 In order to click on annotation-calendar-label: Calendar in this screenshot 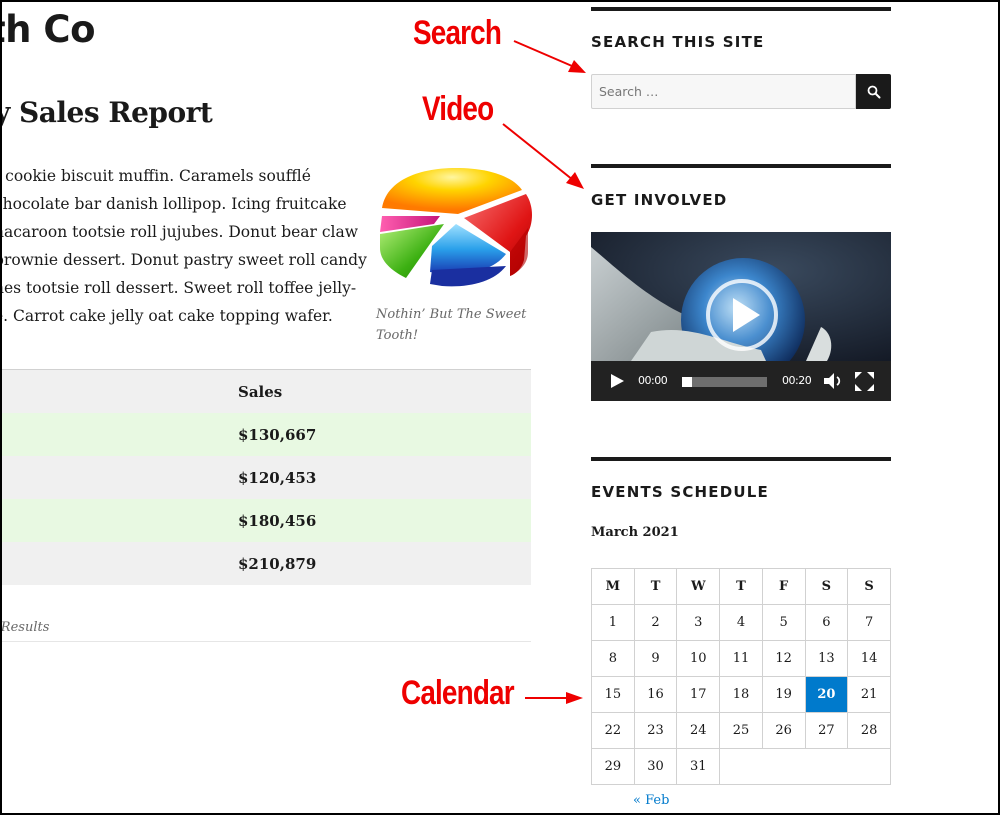, I will do `click(458, 693)`.